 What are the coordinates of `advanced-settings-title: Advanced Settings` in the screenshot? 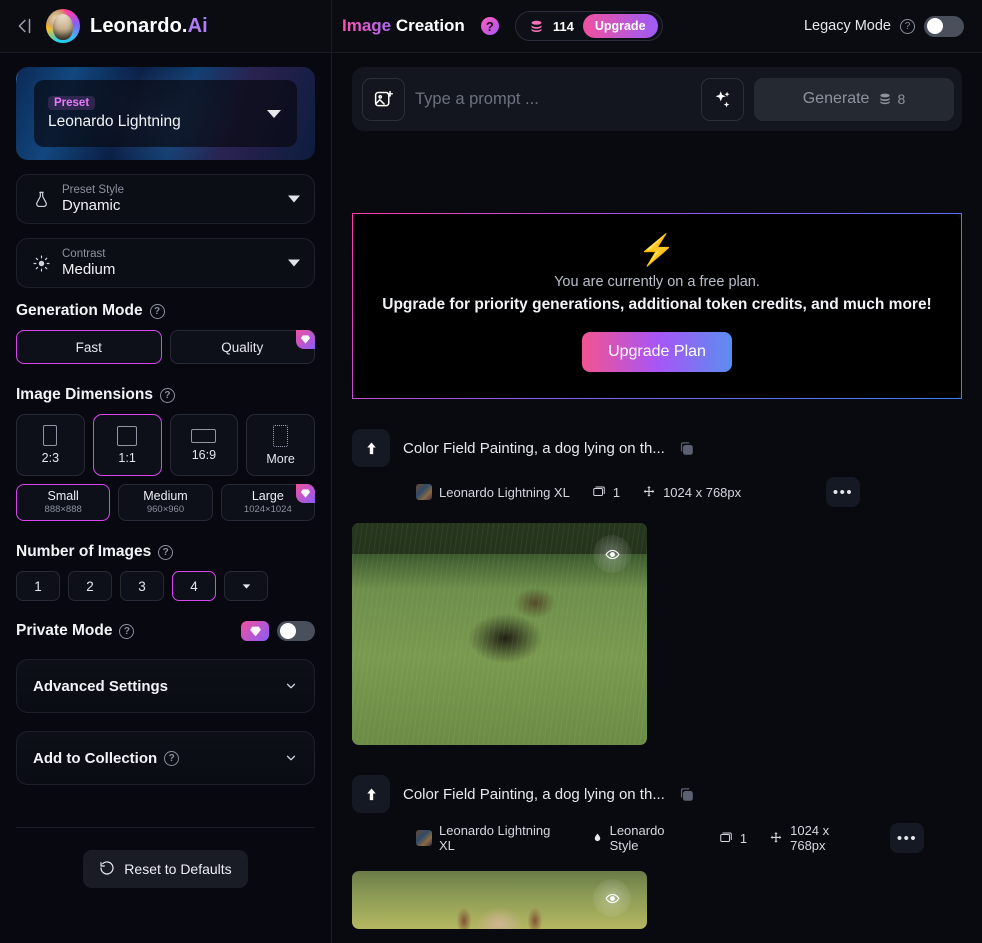 It's located at (101, 686).